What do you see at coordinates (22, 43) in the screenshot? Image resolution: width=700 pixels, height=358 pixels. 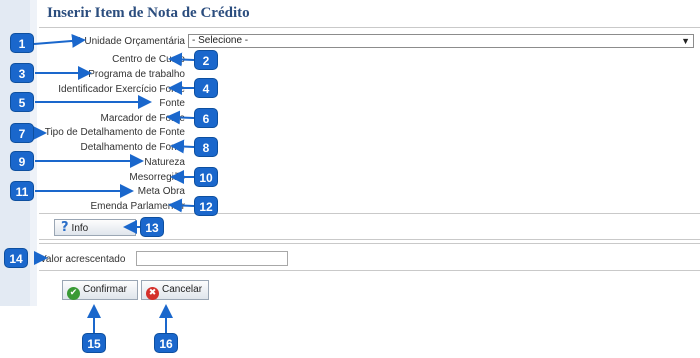 I see `callout-badge-1: 1` at bounding box center [22, 43].